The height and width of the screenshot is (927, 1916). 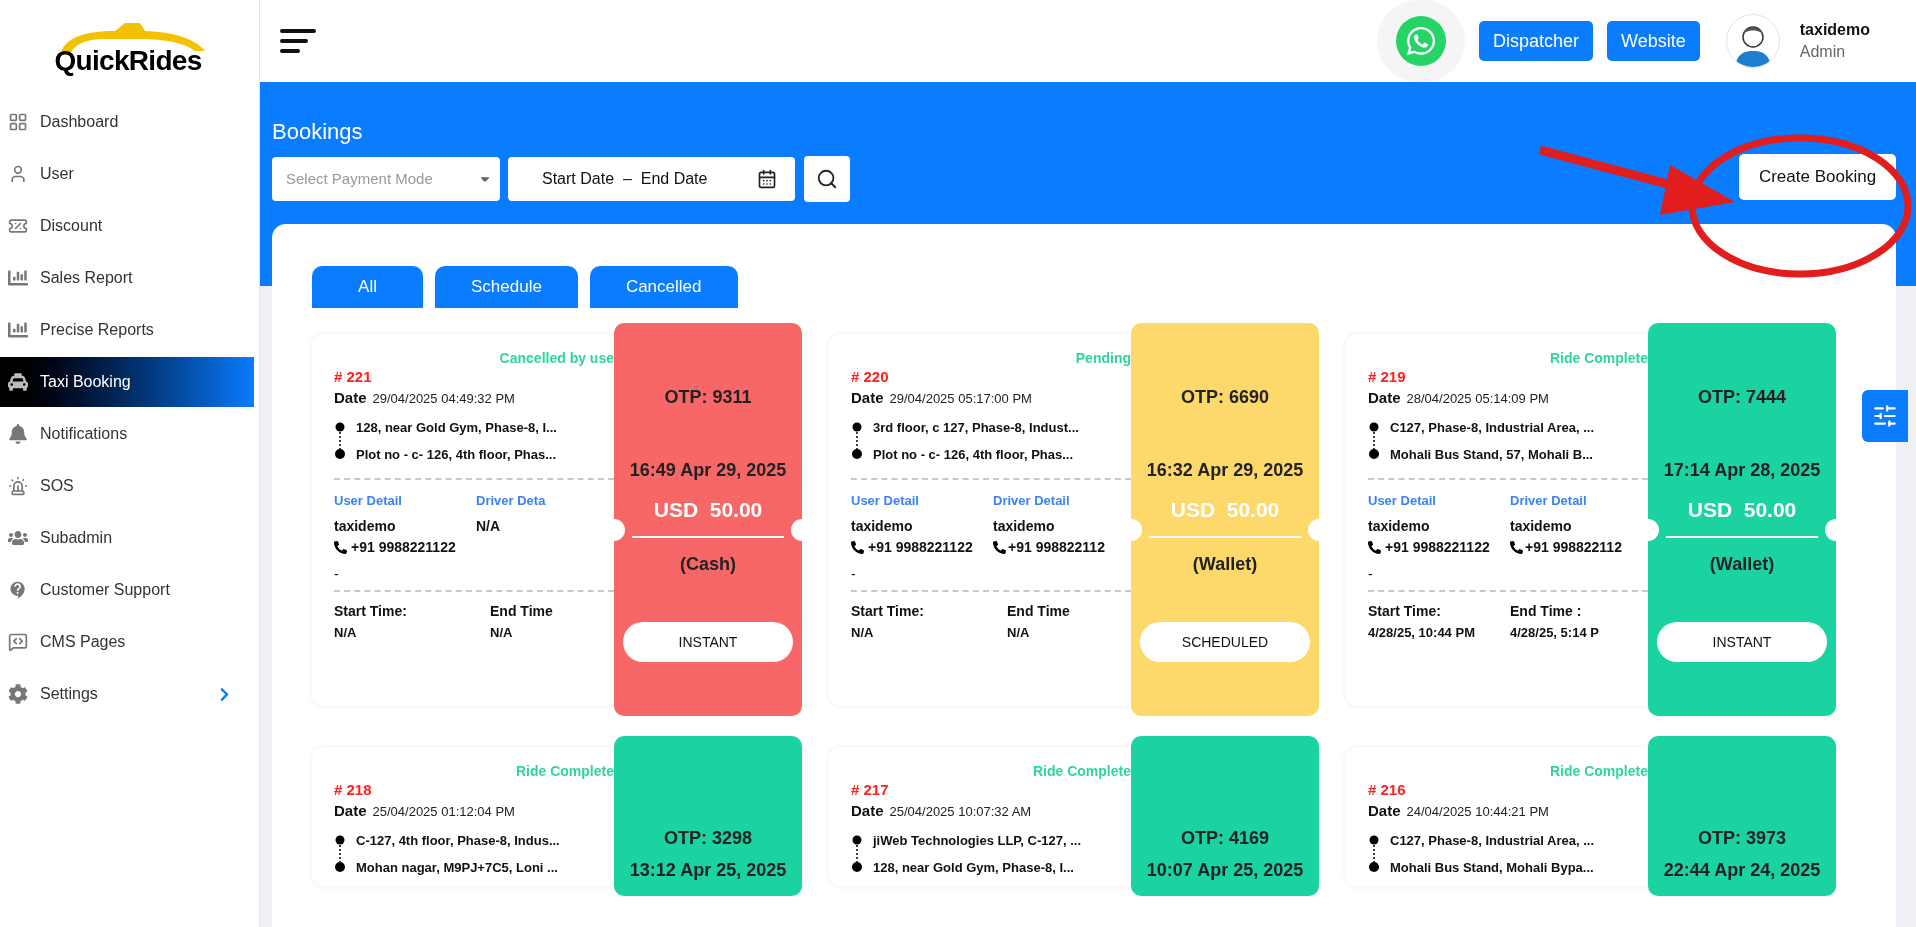 What do you see at coordinates (1653, 41) in the screenshot?
I see `header-button: Website` at bounding box center [1653, 41].